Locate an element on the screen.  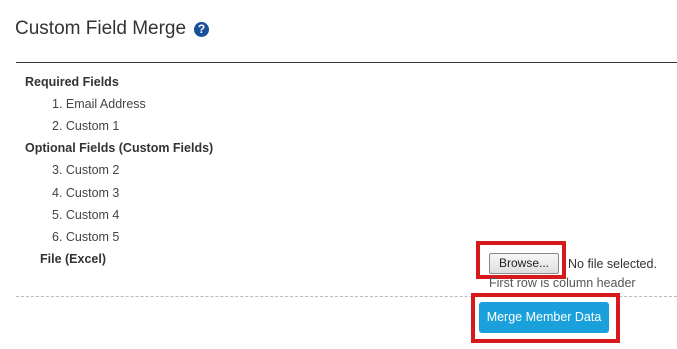
page-title-row: Custom Field Merge ? is located at coordinates (112, 29).